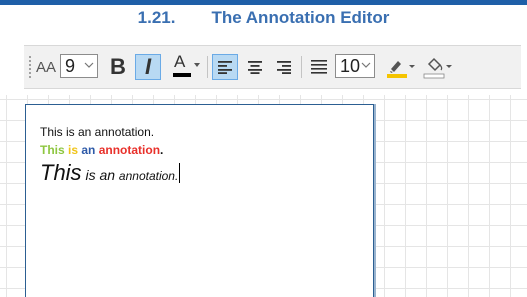 The width and height of the screenshot is (527, 297). What do you see at coordinates (70, 65) in the screenshot?
I see `font-size-value: 9` at bounding box center [70, 65].